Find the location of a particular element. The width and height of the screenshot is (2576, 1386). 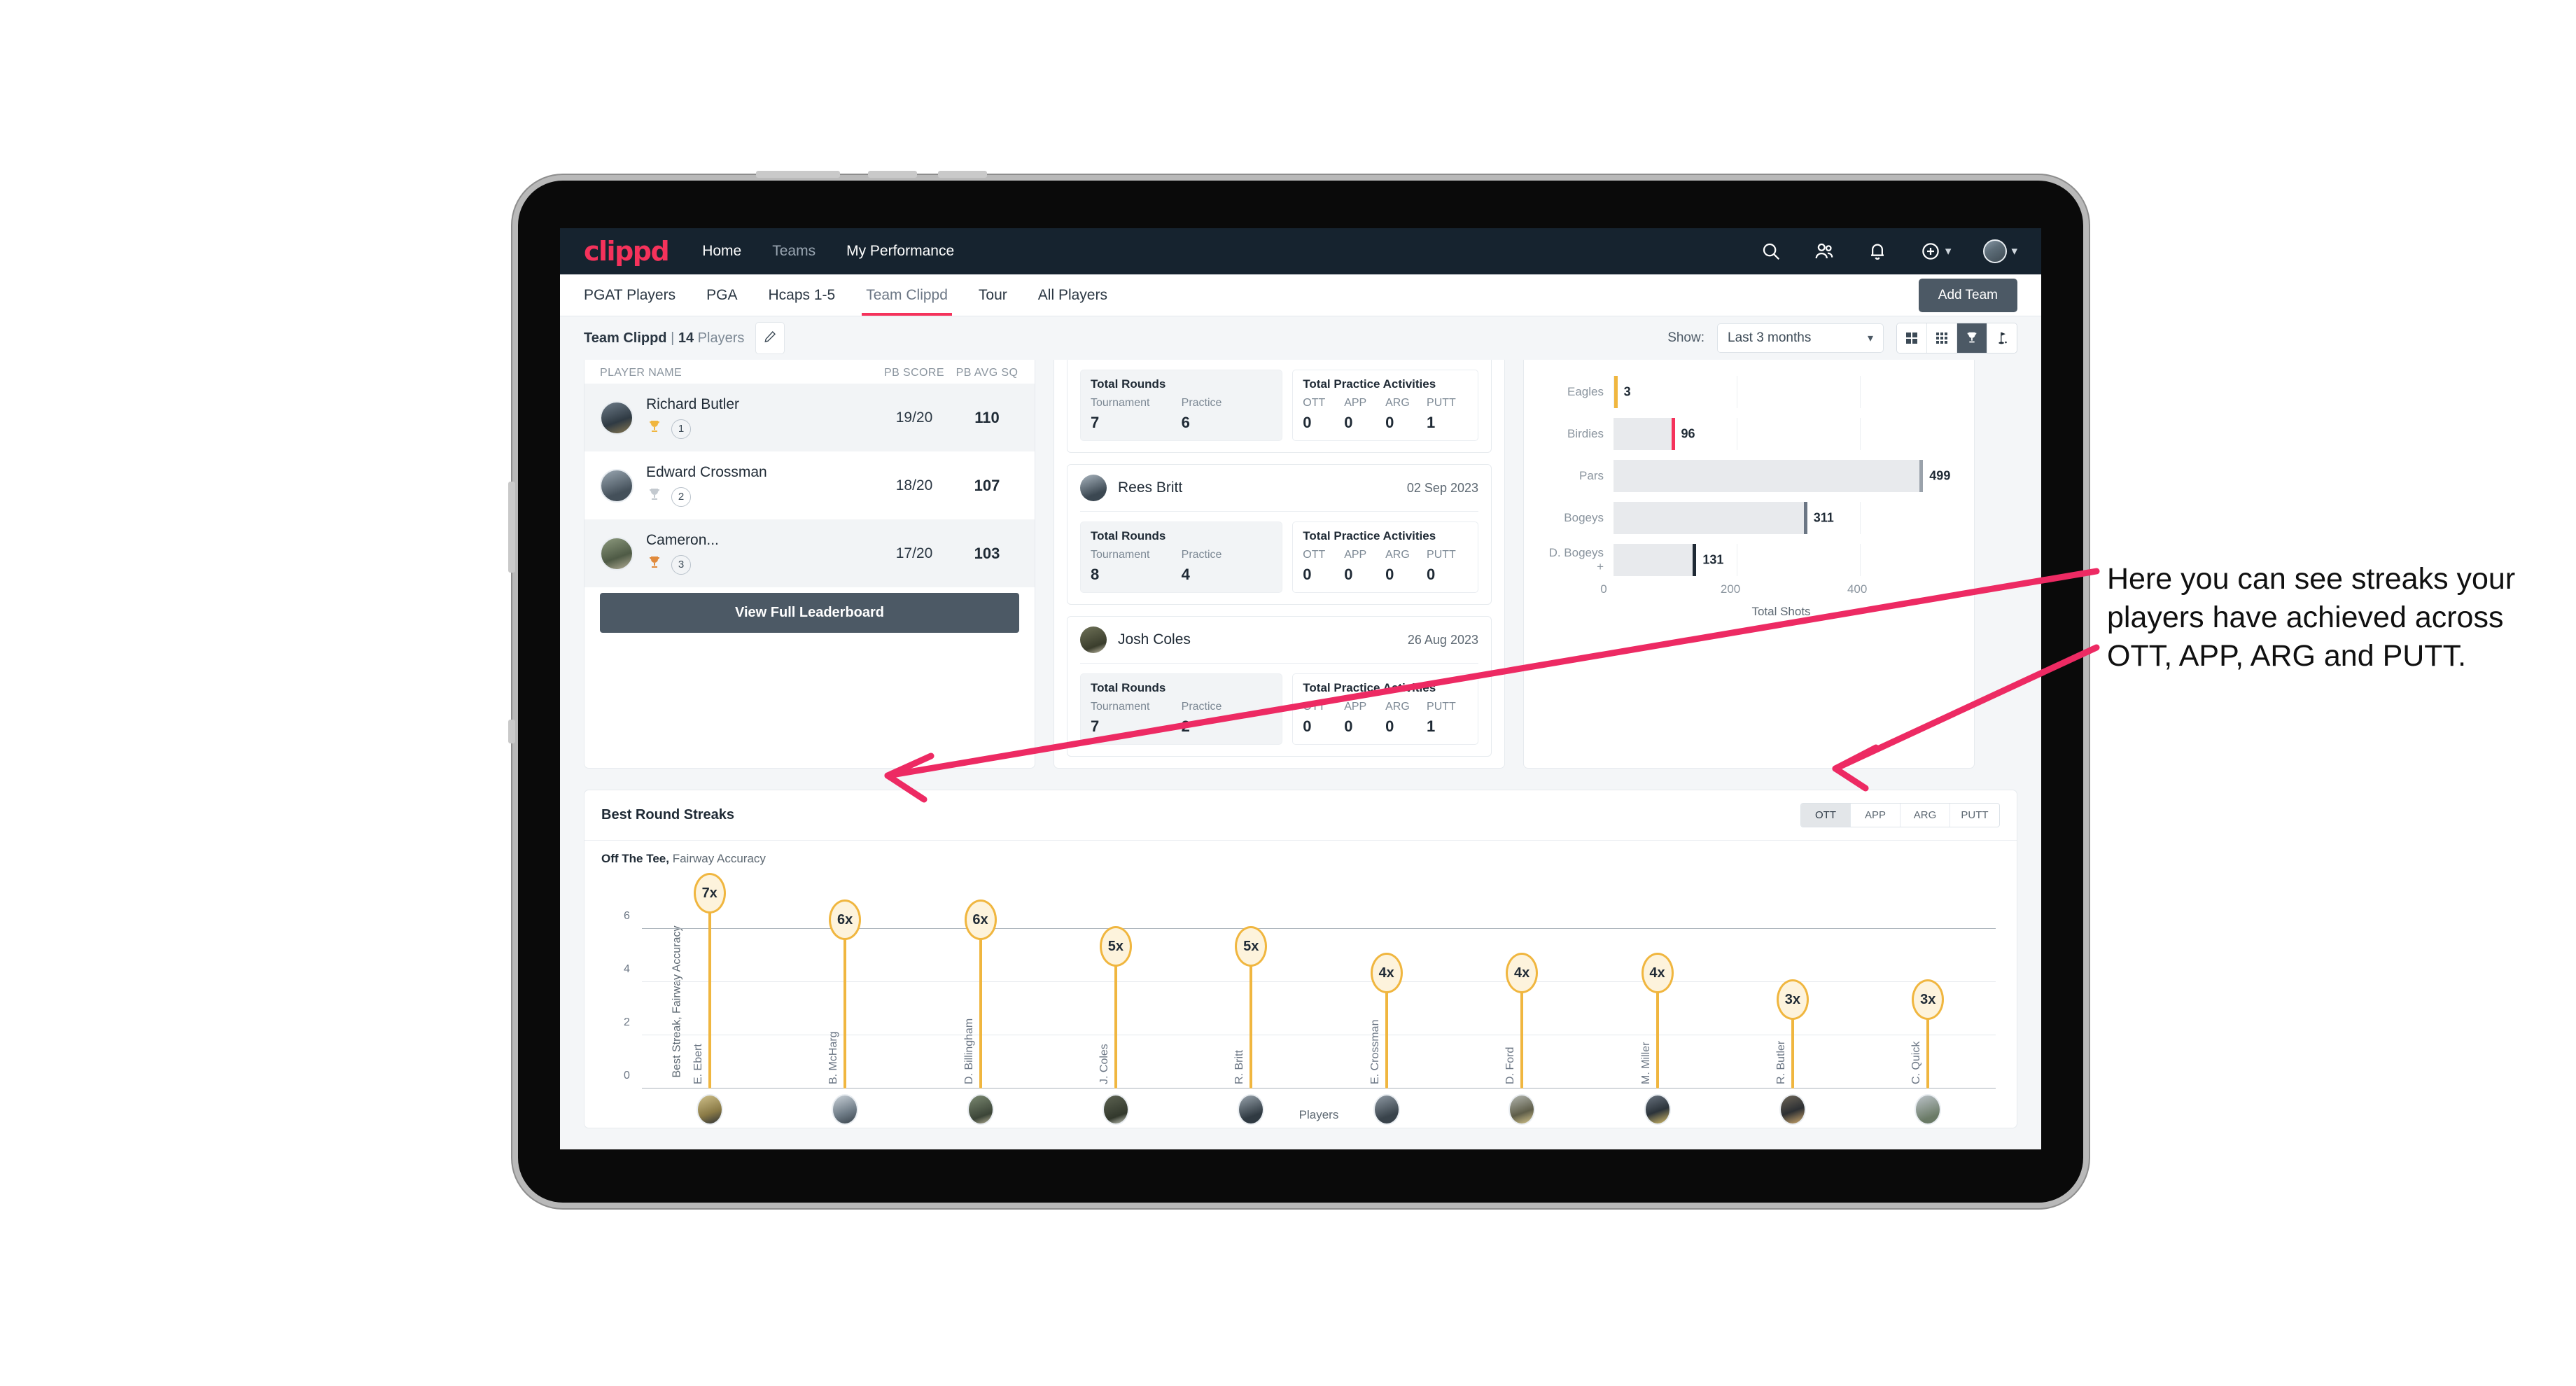

streaks-subtitle-rest: Fairway Accuracy is located at coordinates (719, 858).